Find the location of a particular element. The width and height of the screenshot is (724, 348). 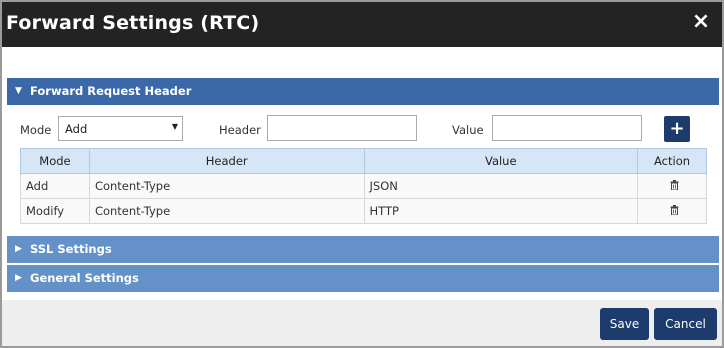

value-input is located at coordinates (567, 128).